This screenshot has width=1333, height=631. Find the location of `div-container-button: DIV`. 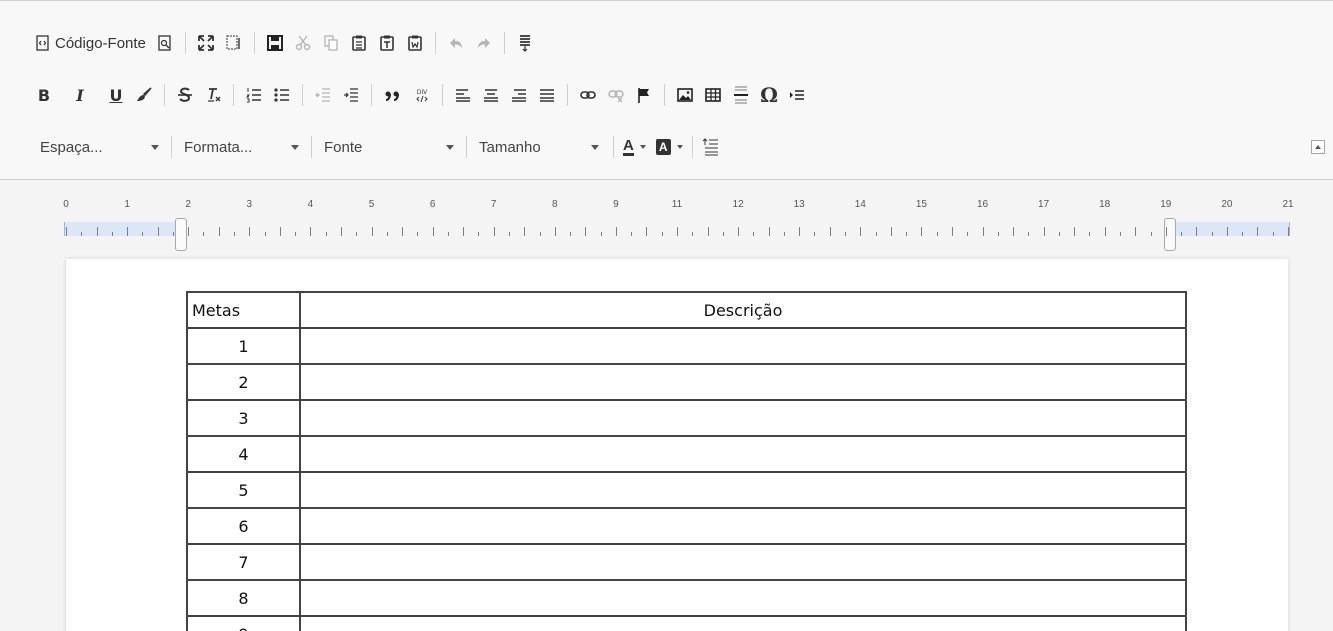

div-container-button: DIV is located at coordinates (422, 95).